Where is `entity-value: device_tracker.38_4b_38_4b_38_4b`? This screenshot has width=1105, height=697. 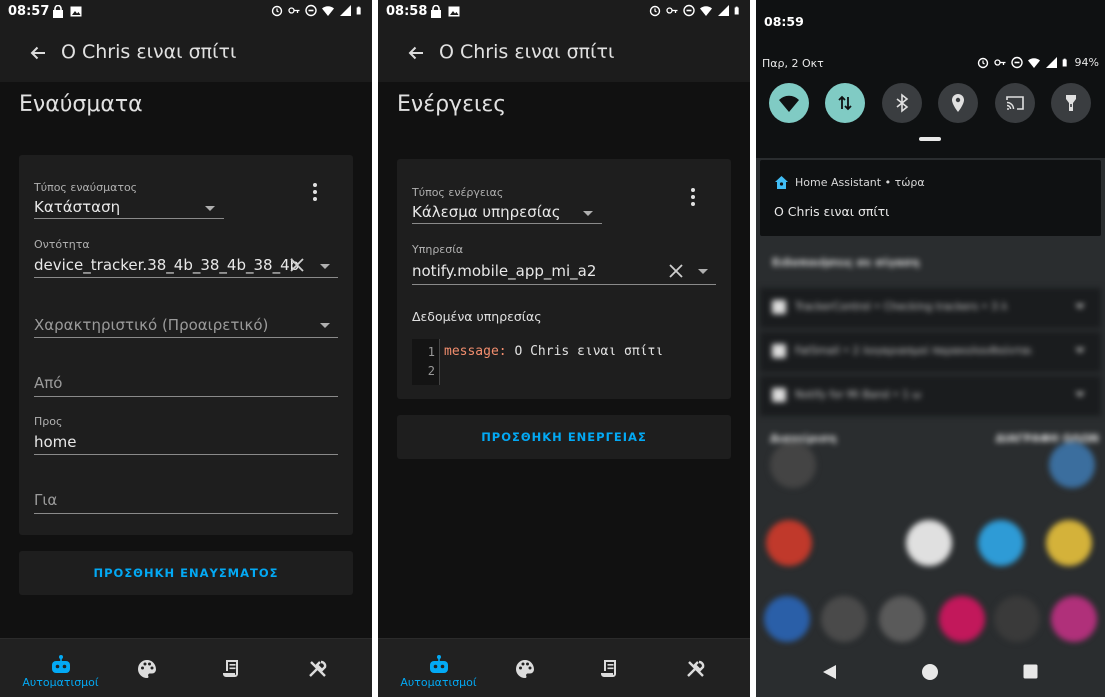 entity-value: device_tracker.38_4b_38_4b_38_4b is located at coordinates (167, 265).